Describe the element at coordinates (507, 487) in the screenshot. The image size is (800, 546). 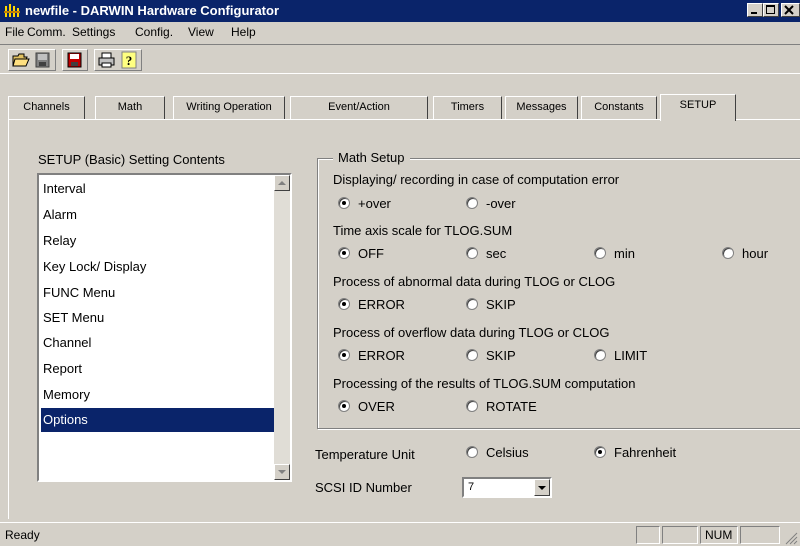
I see `scsi-id-select: 7` at that location.